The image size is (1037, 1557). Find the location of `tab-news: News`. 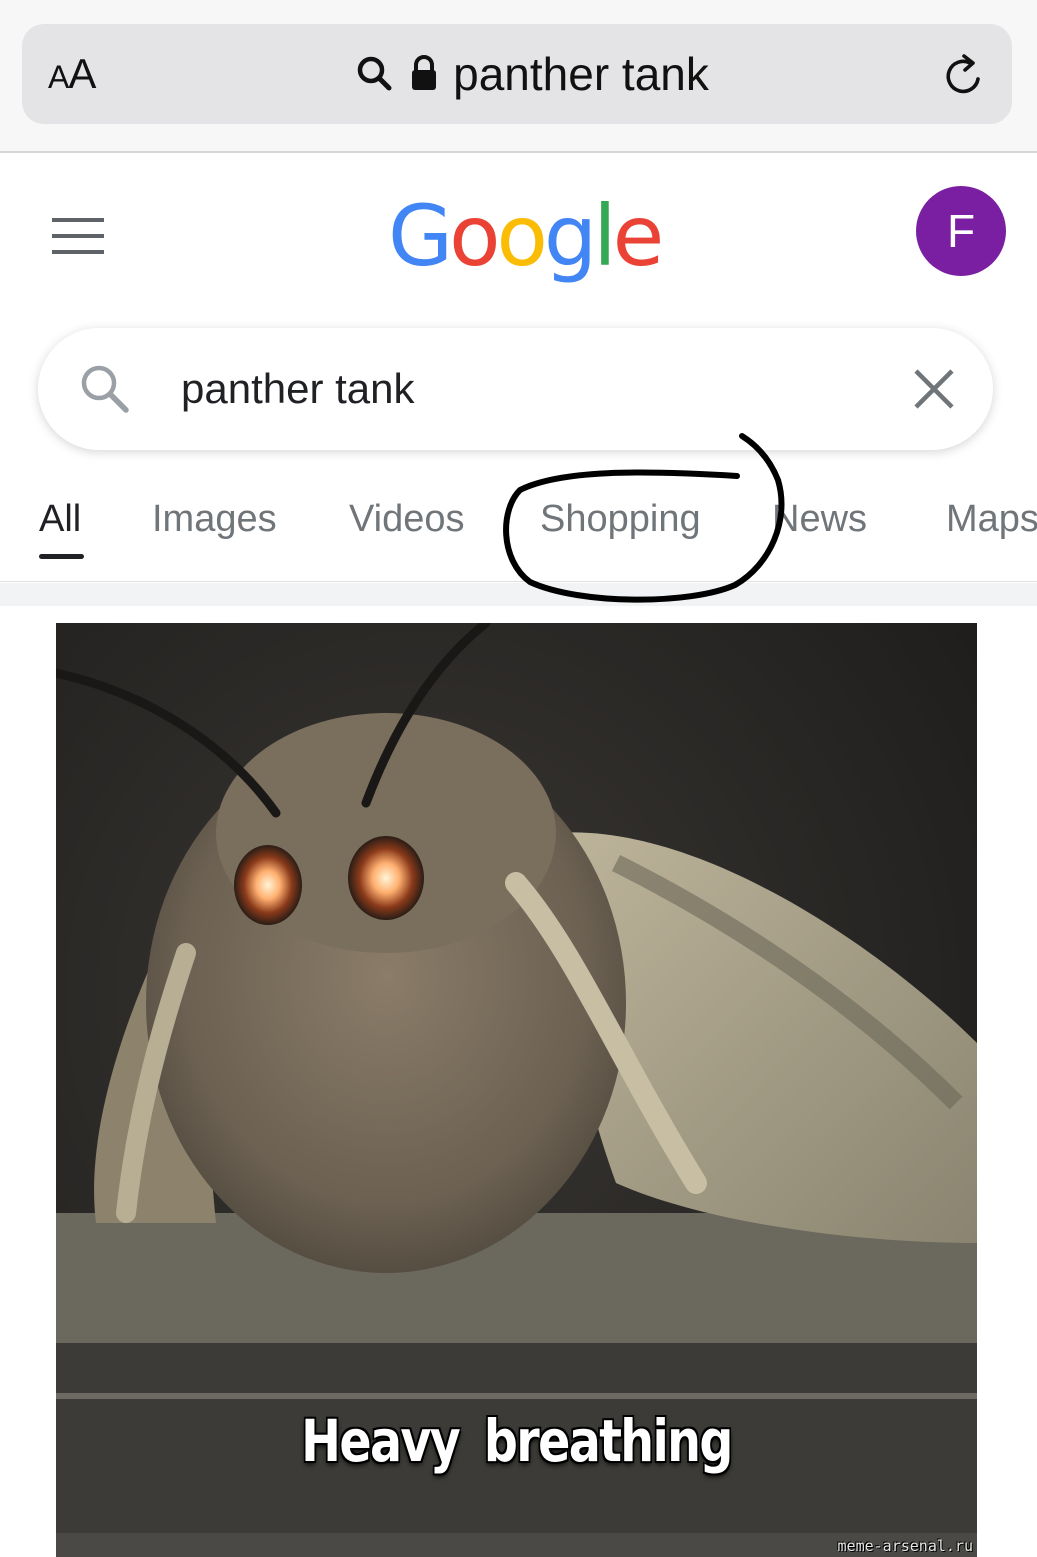

tab-news: News is located at coordinates (819, 519).